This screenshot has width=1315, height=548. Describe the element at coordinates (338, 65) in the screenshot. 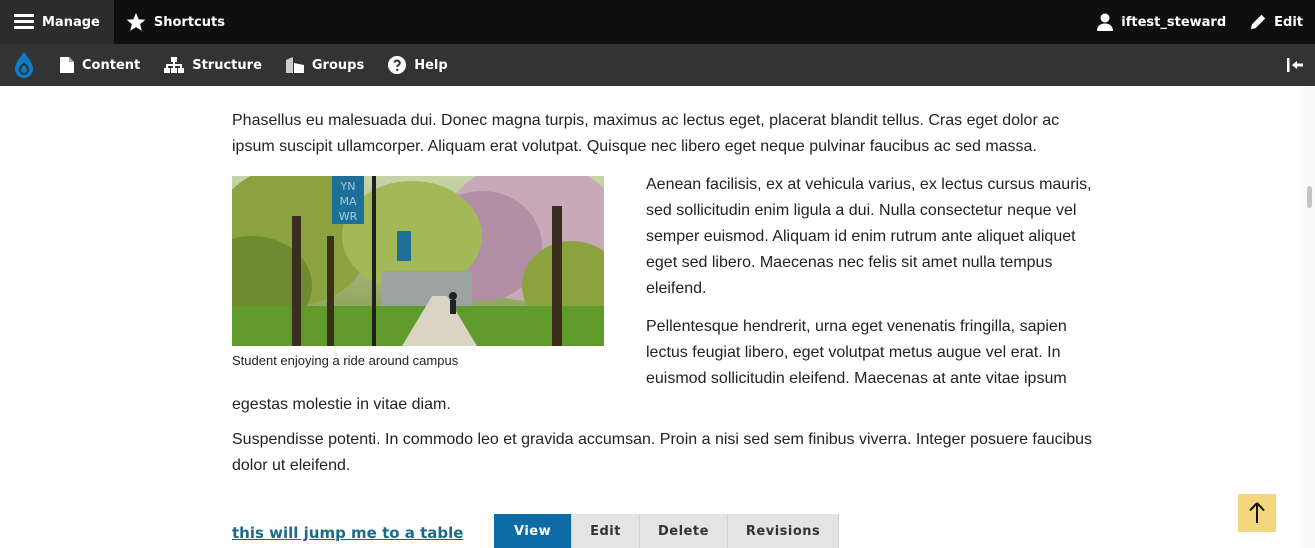

I see `tray-label-groups: Groups` at that location.